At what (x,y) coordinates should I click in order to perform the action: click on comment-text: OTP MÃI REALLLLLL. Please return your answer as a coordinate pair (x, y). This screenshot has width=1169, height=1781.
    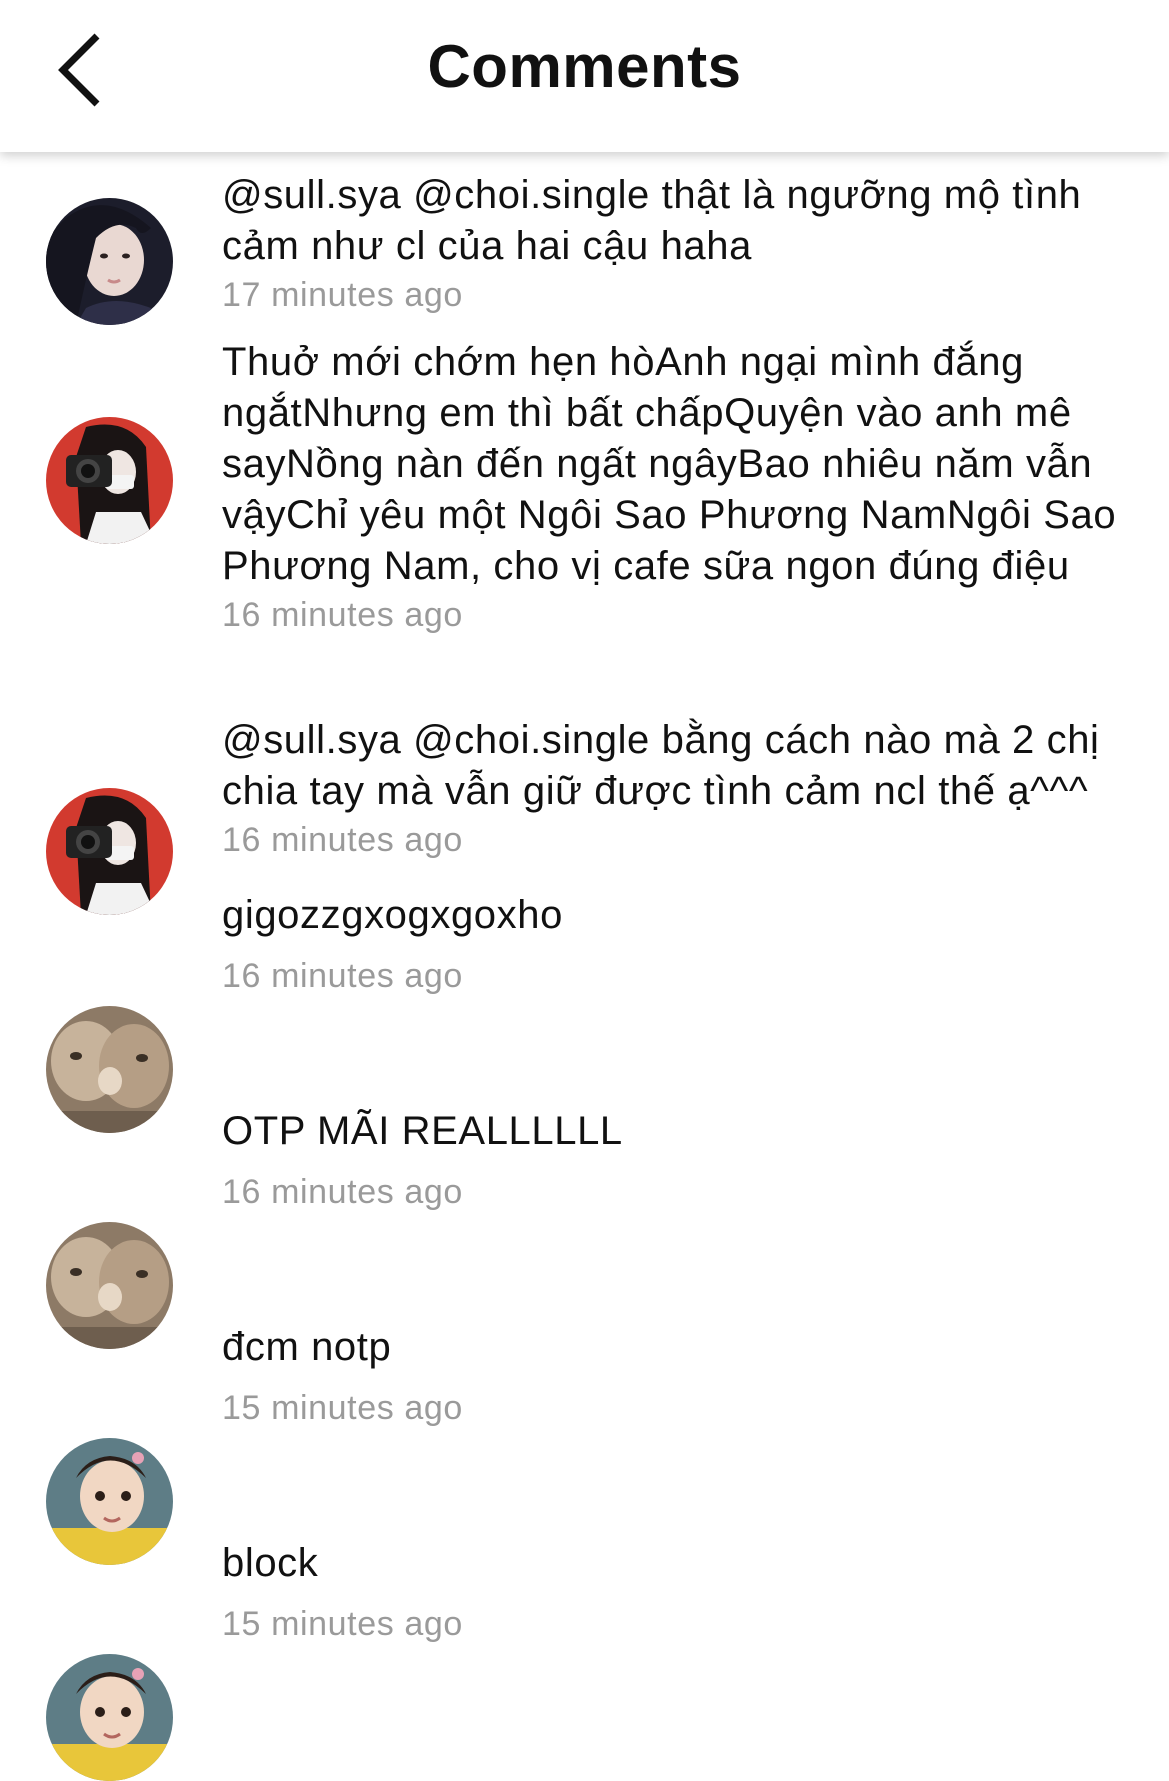
    Looking at the image, I should click on (422, 1131).